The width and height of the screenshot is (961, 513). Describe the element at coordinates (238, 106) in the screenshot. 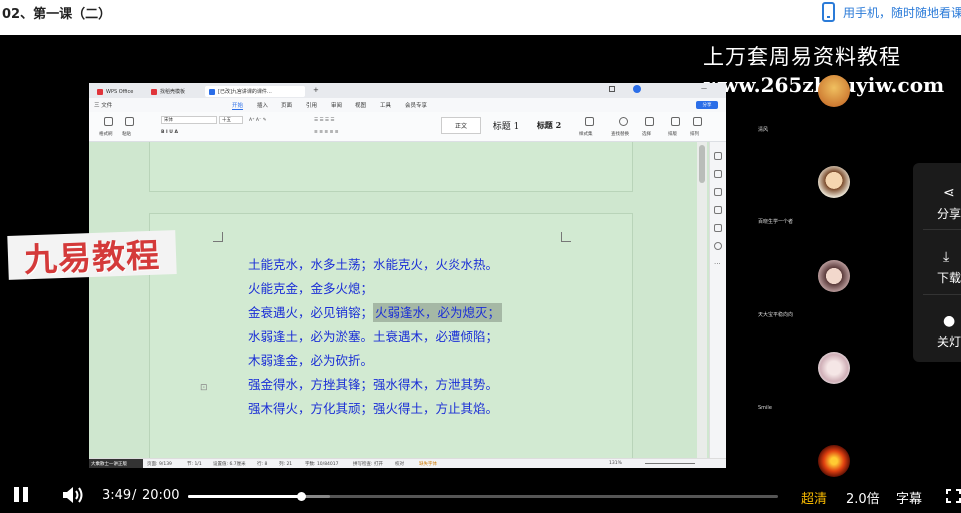

I see `menu-home: 开始` at that location.